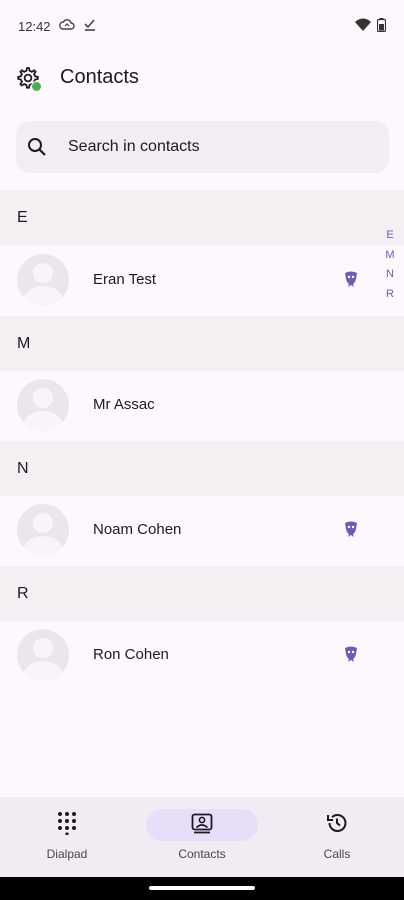  Describe the element at coordinates (202, 406) in the screenshot. I see `contact-row-mr-assac: Mr Assac` at that location.